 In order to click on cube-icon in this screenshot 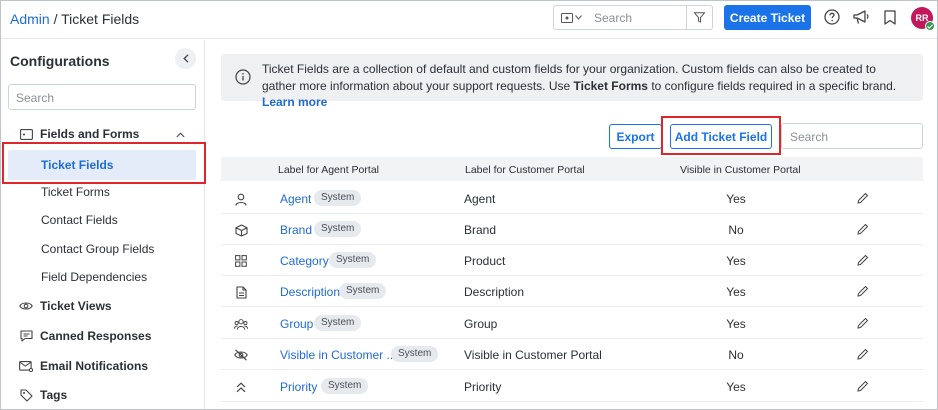, I will do `click(241, 230)`.